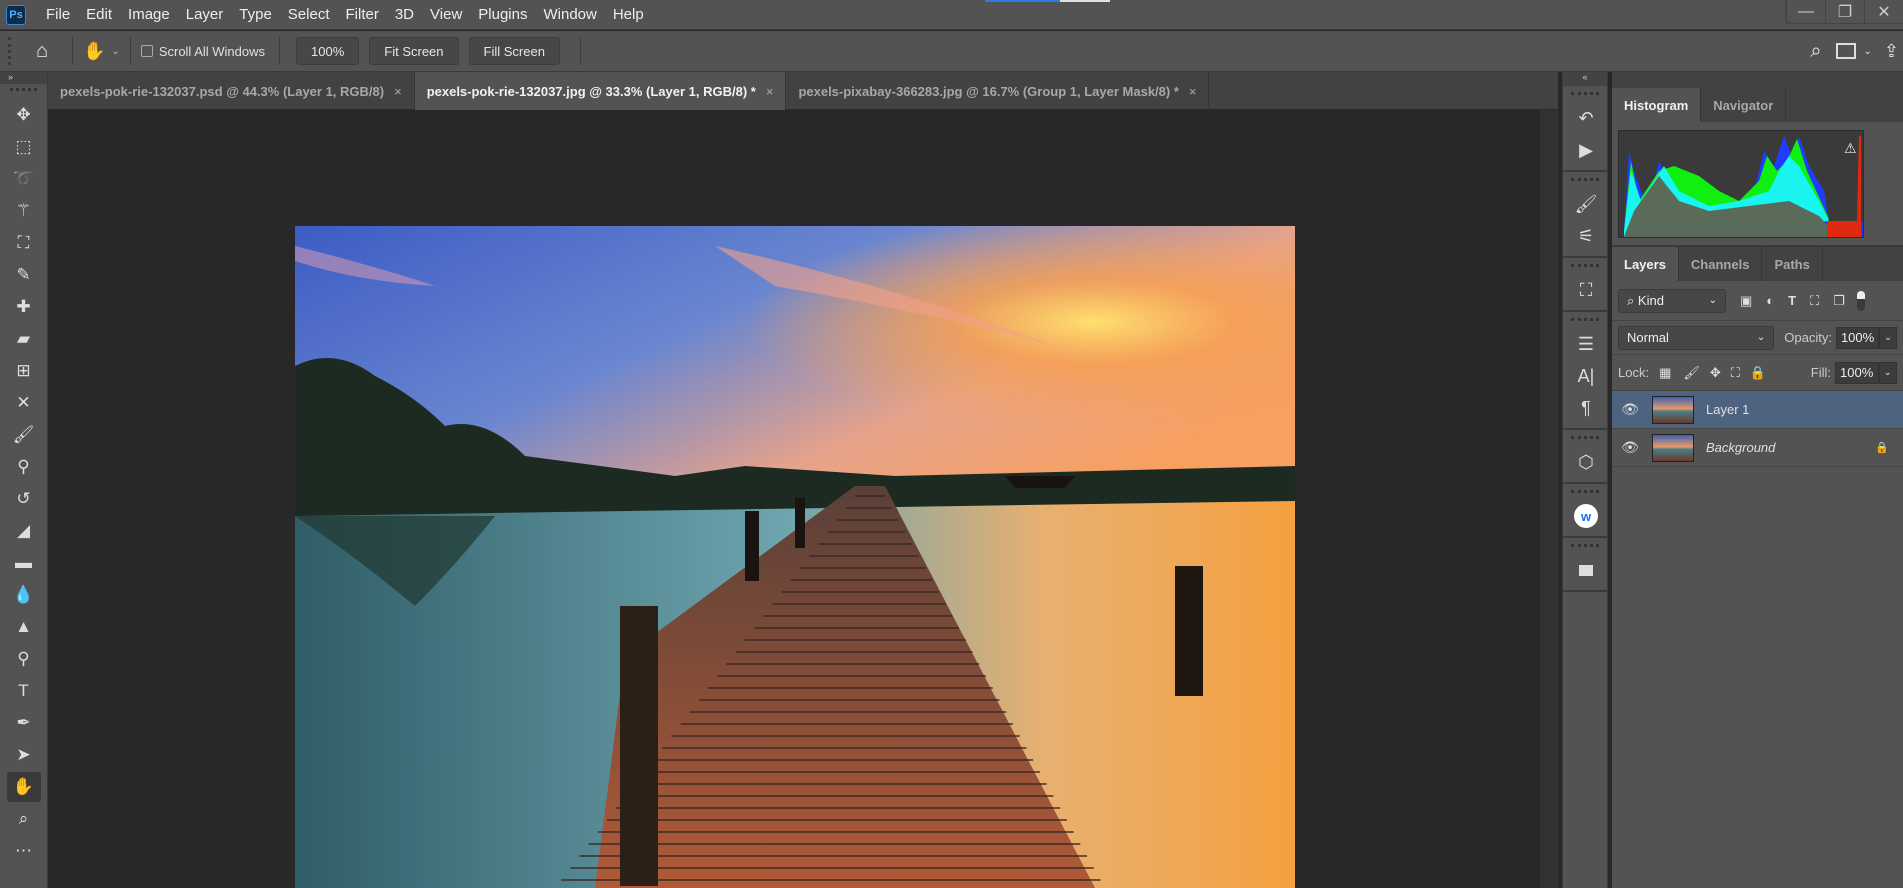 The width and height of the screenshot is (1903, 888). Describe the element at coordinates (1882, 447) in the screenshot. I see `lock-icon: 🔒` at that location.